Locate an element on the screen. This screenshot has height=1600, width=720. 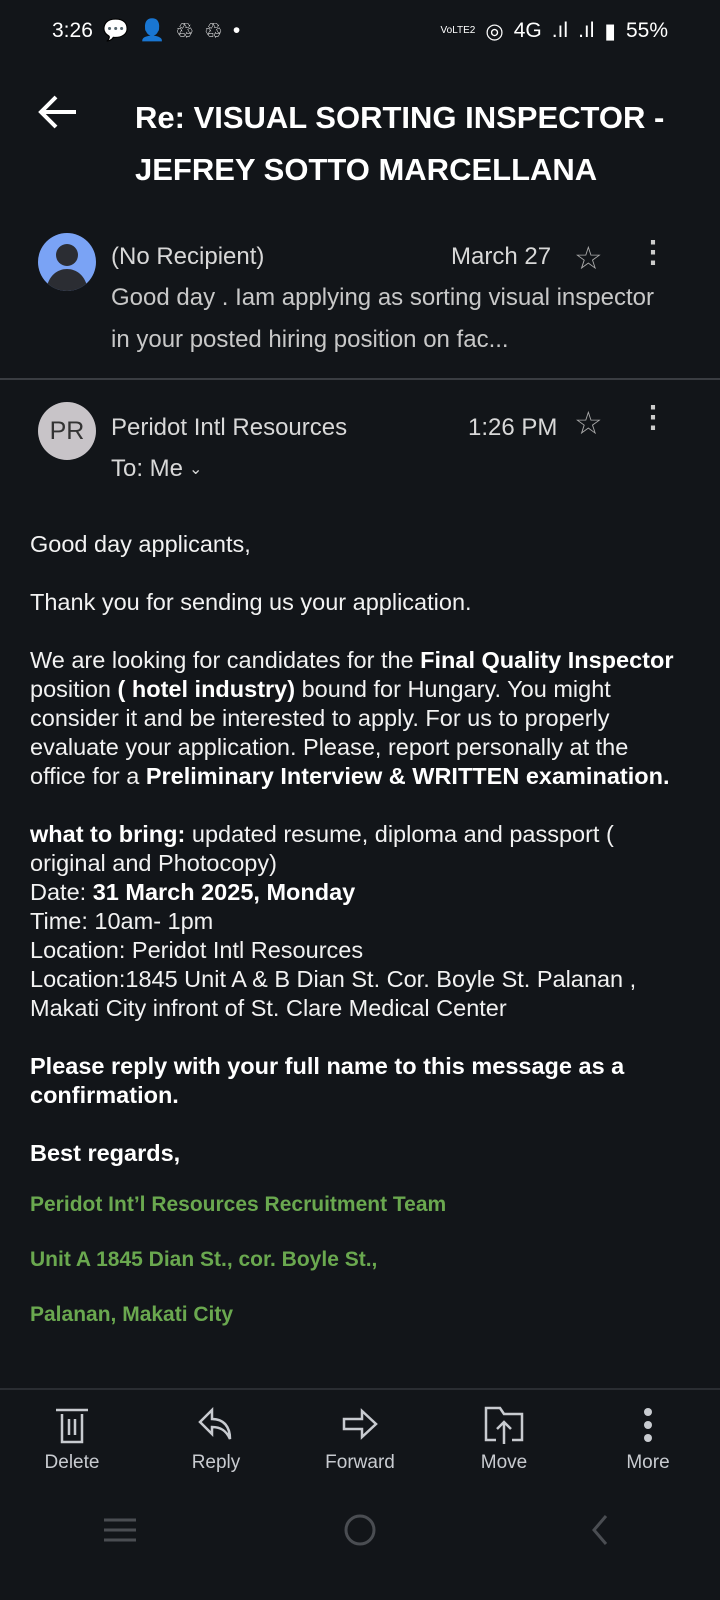
text: 31 March 2025, Monday is located at coordinates (224, 892).